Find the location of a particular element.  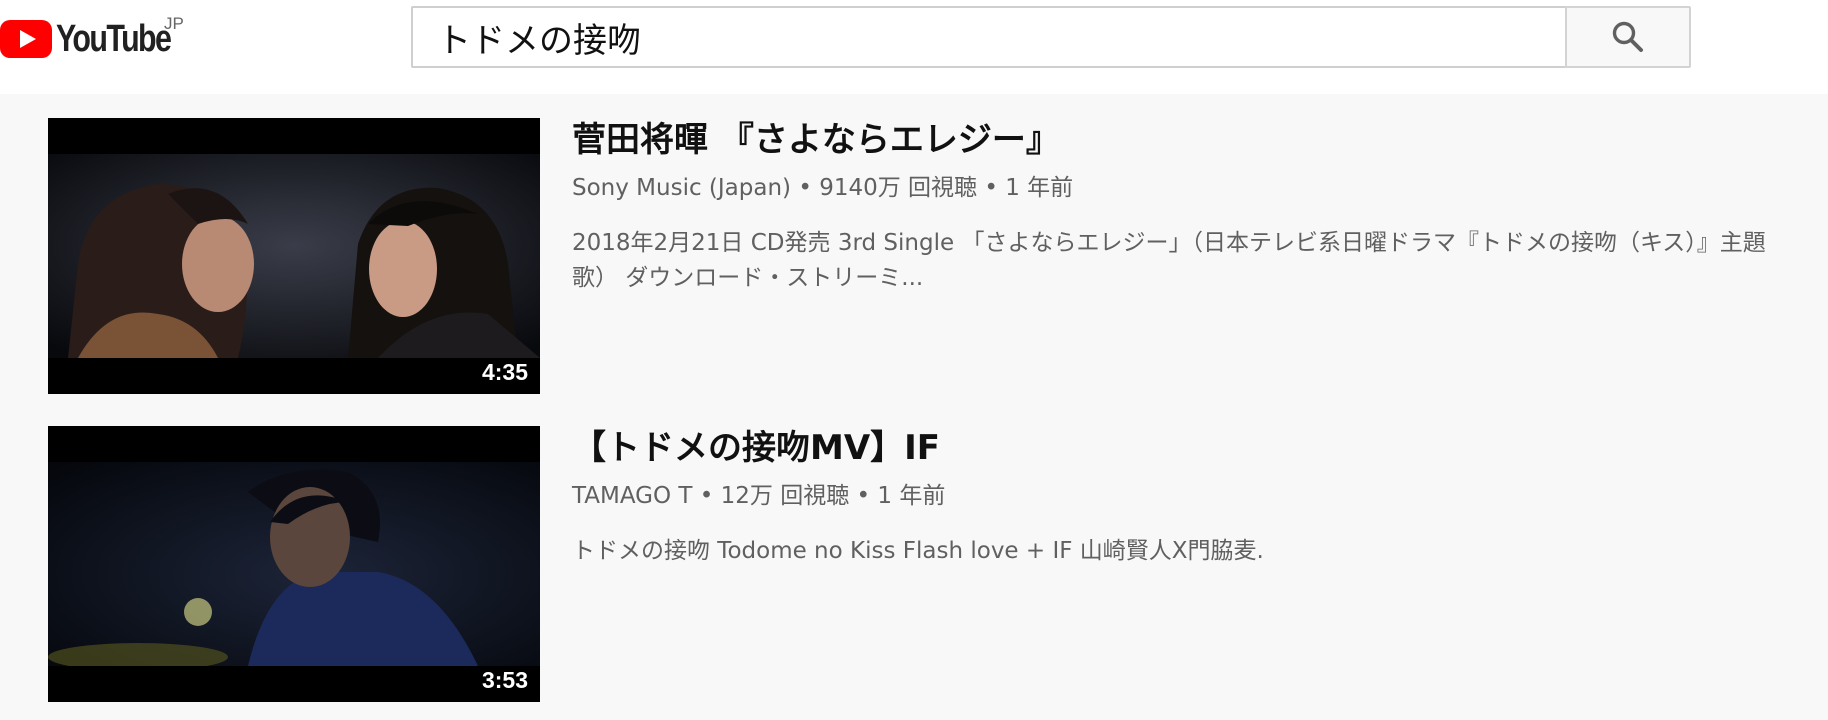

search-icon is located at coordinates (1628, 36).